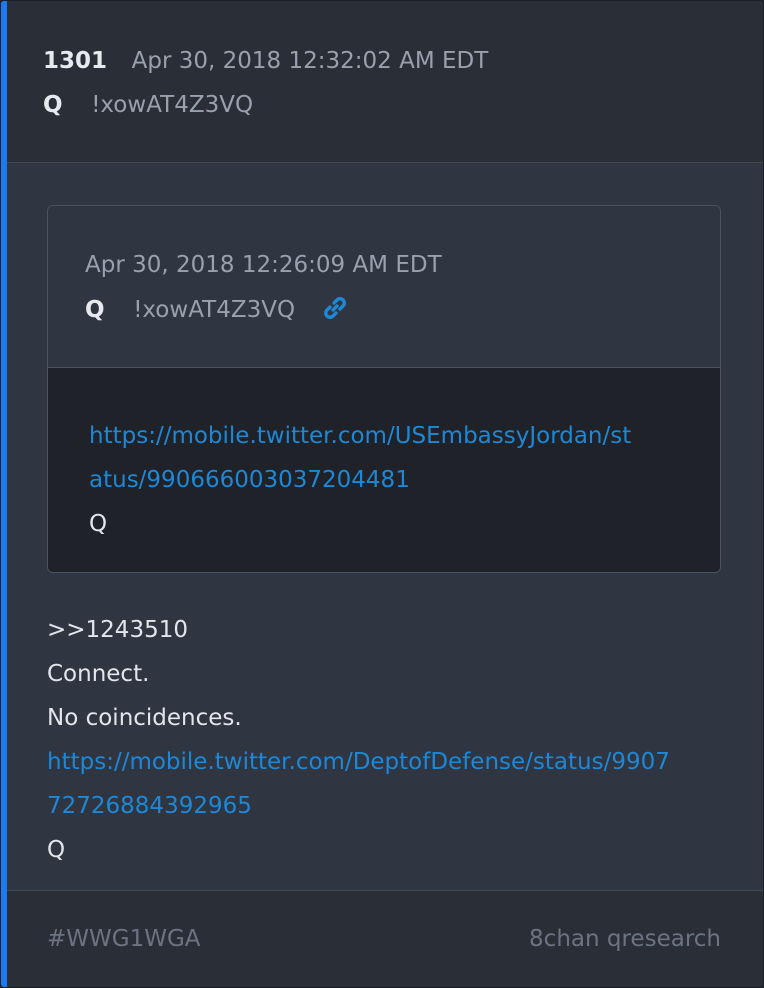 This screenshot has height=988, width=764. What do you see at coordinates (249, 480) in the screenshot?
I see `quoted-link-line2: atus/990666003037204481` at bounding box center [249, 480].